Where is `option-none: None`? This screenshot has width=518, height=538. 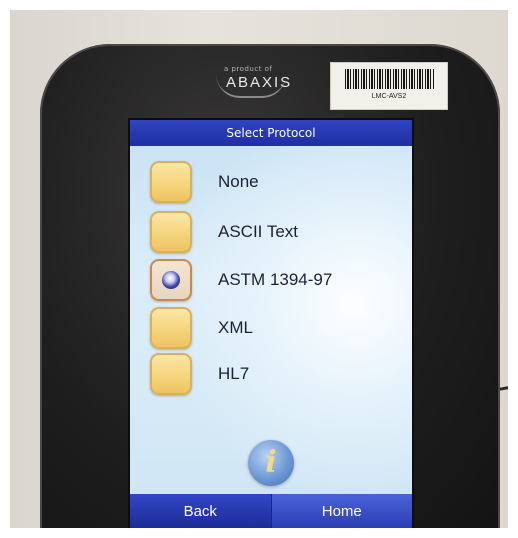
option-none: None is located at coordinates (275, 182).